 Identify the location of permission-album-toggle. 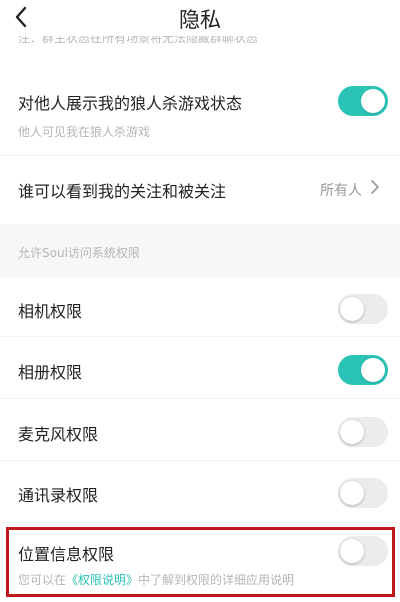
(363, 370).